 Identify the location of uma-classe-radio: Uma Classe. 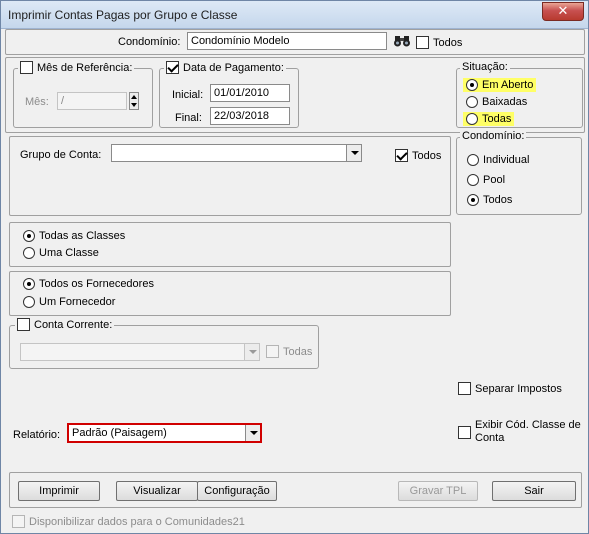
(61, 253).